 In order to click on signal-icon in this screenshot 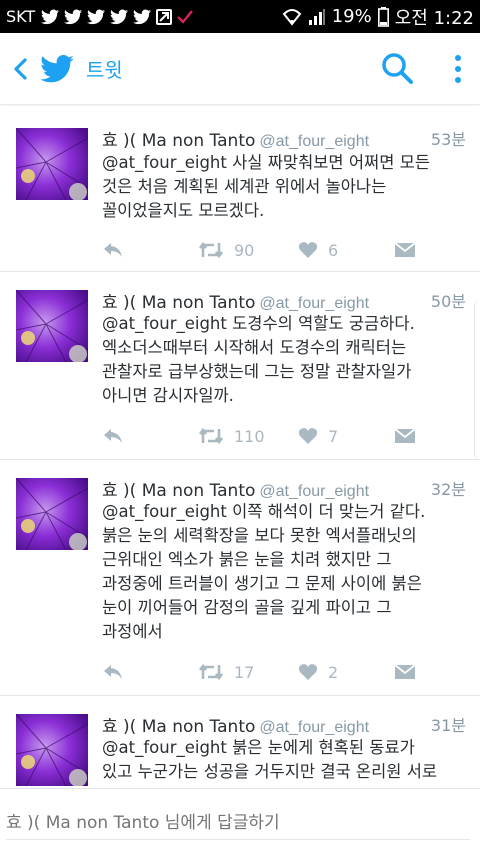, I will do `click(316, 16)`.